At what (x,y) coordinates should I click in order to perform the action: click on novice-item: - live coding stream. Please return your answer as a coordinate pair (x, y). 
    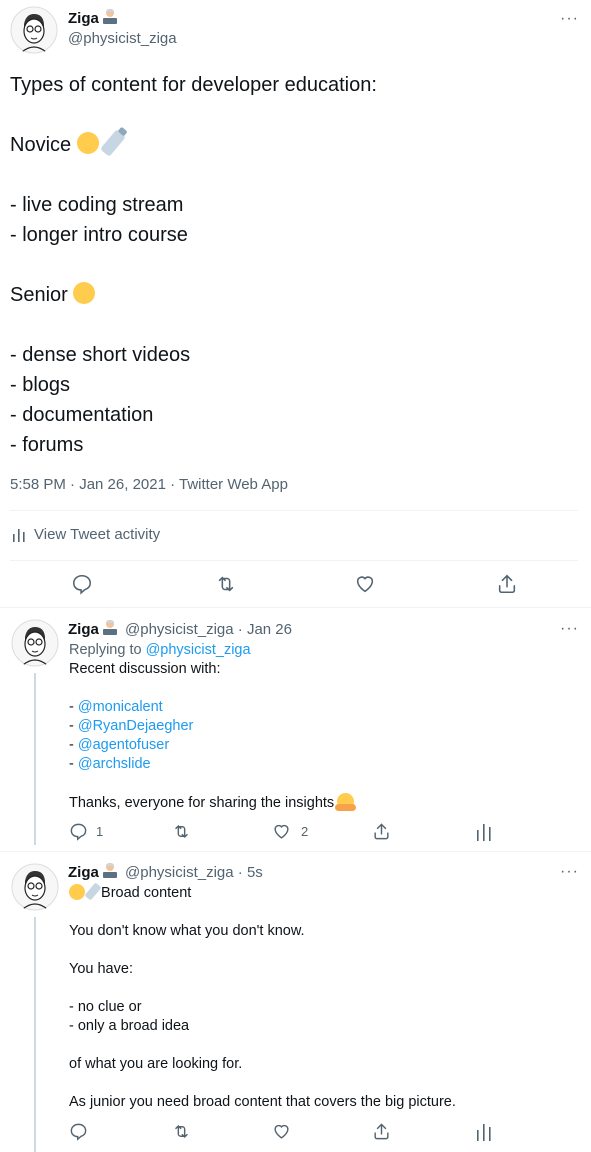
    Looking at the image, I should click on (97, 205).